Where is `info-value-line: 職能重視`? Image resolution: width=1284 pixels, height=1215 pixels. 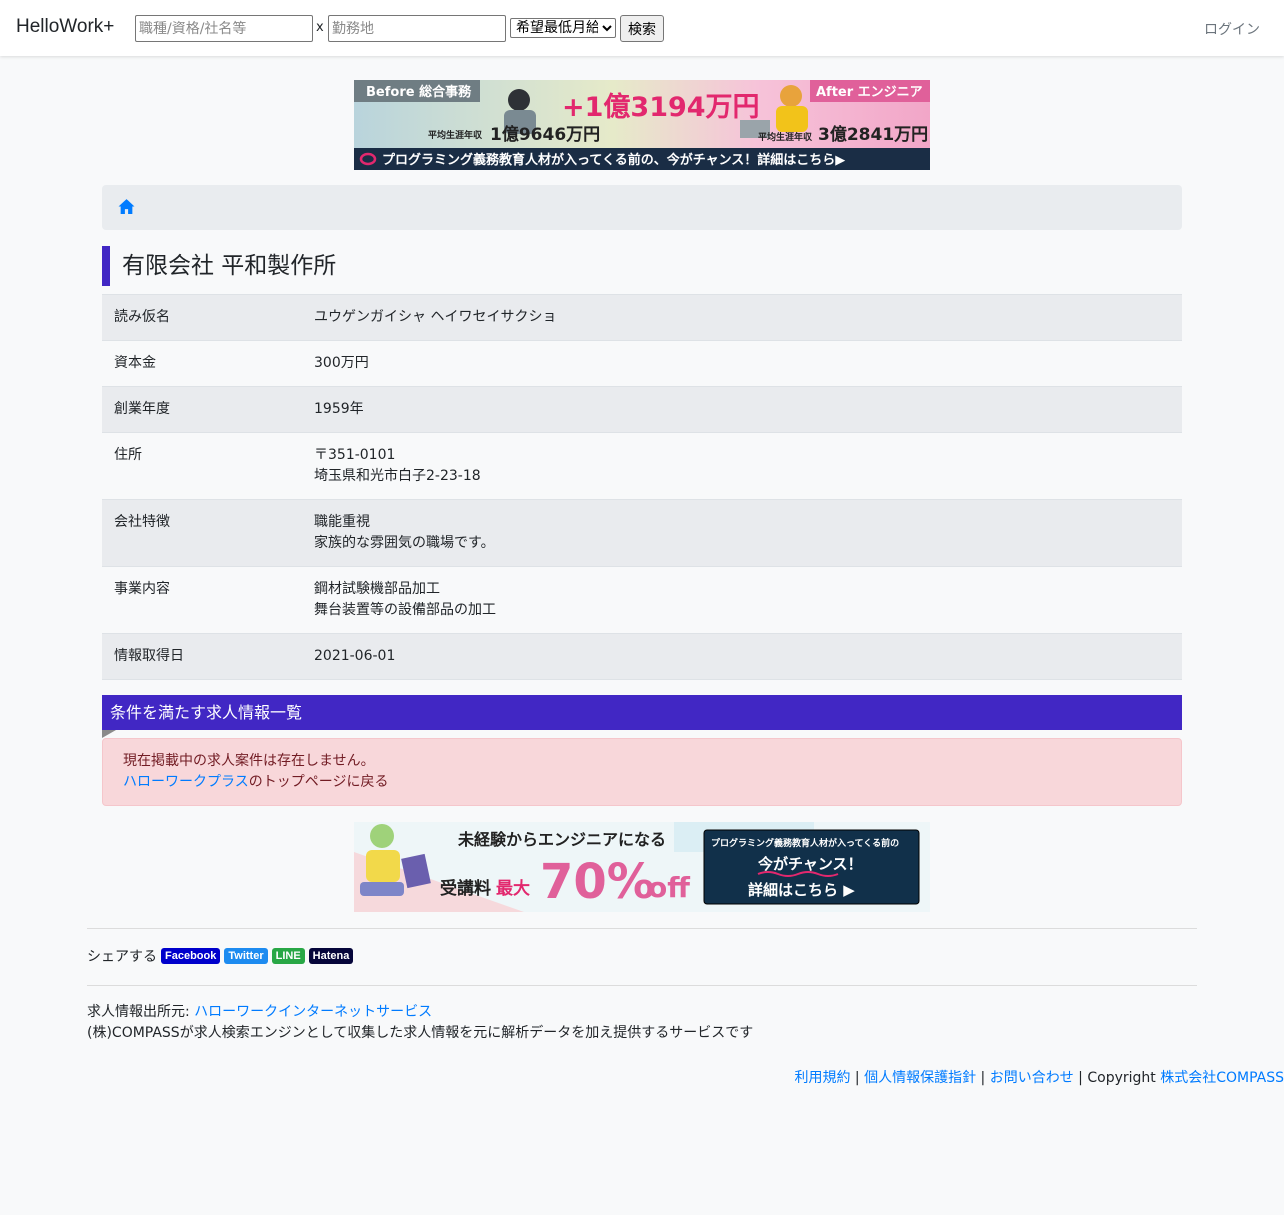
info-value-line: 職能重視 is located at coordinates (342, 522).